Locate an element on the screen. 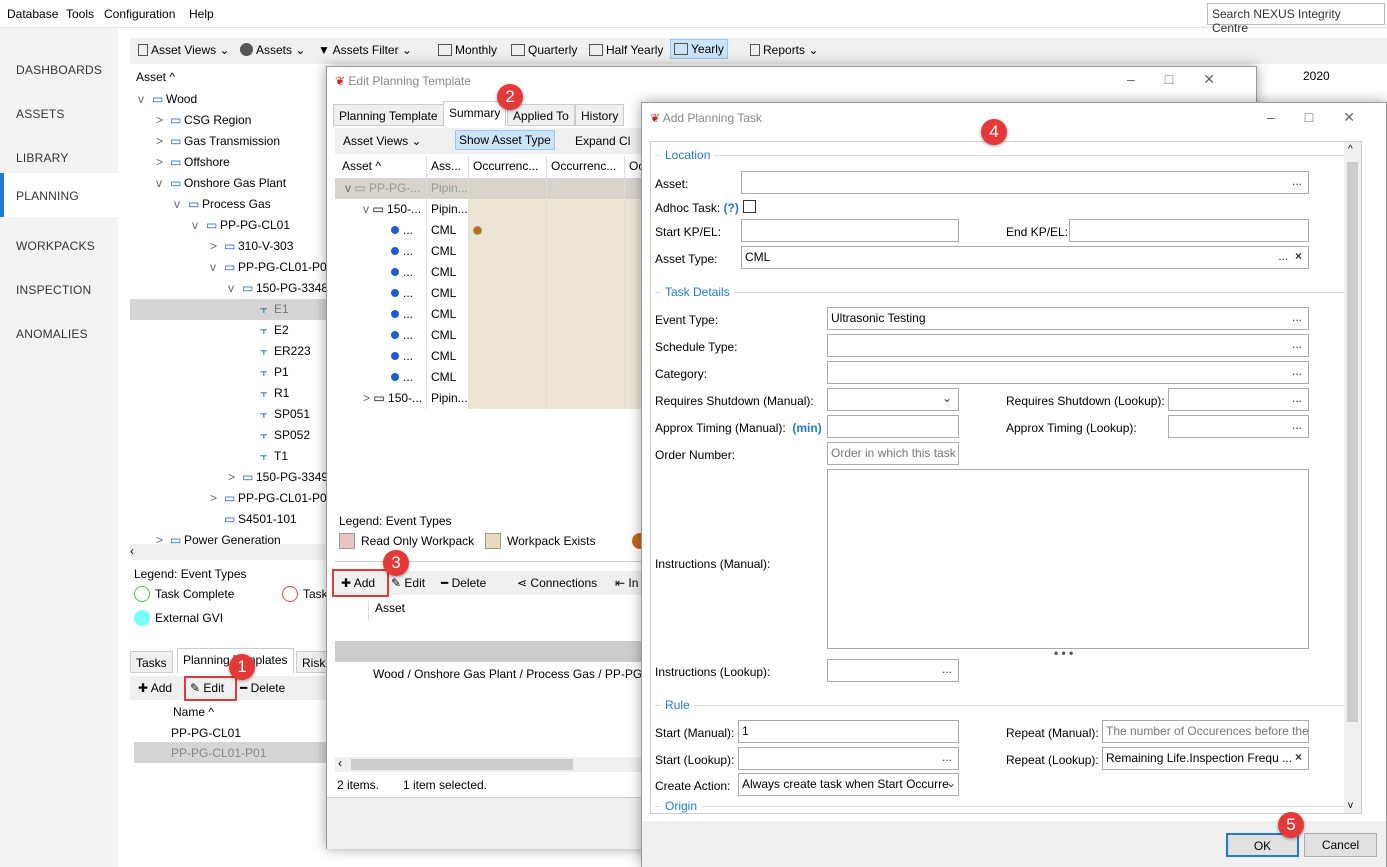 This screenshot has height=867, width=1387. half-yearly-button: Half Yearly is located at coordinates (626, 50).